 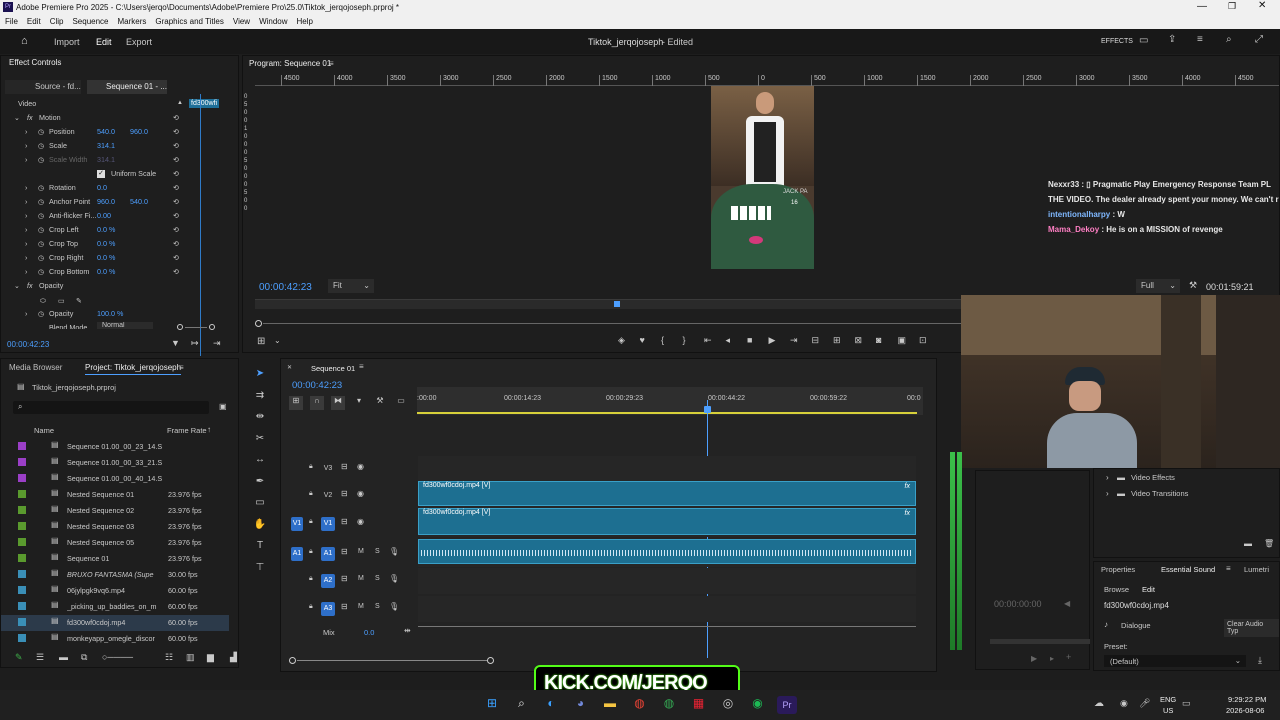 I want to click on list-icon: ≡, so click(x=1200, y=39).